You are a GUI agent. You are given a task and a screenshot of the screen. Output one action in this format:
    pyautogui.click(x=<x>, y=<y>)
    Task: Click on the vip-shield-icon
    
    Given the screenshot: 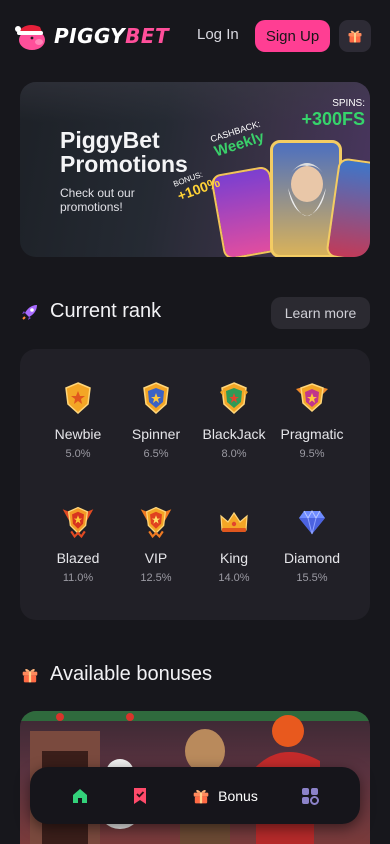 What is the action you would take?
    pyautogui.click(x=156, y=522)
    